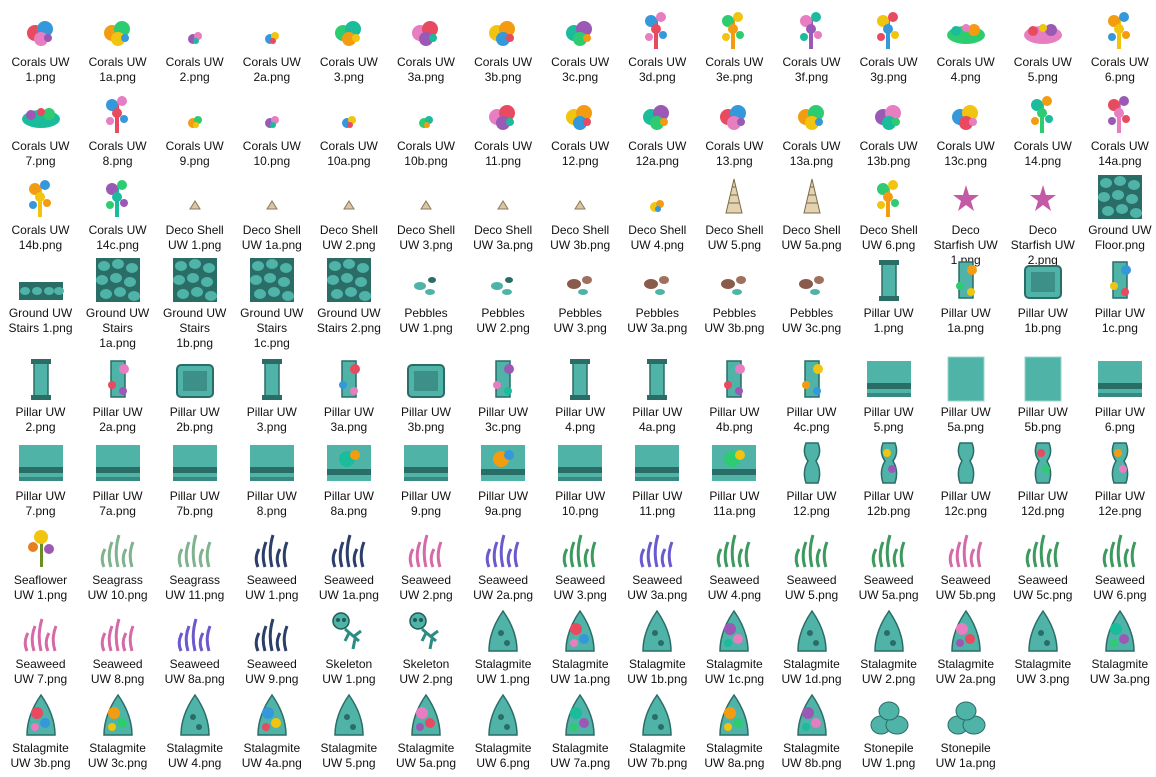 The width and height of the screenshot is (1156, 777). Describe the element at coordinates (40, 45) in the screenshot. I see `file-item: Corals UW 1.png` at that location.